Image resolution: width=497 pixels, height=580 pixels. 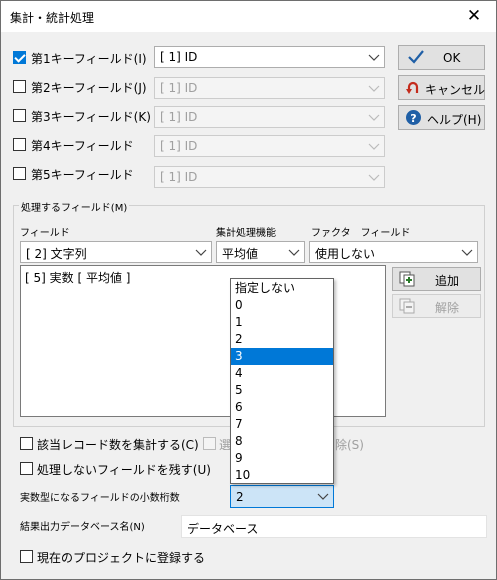 I want to click on dropdown-option: 指定しない, so click(x=282, y=288).